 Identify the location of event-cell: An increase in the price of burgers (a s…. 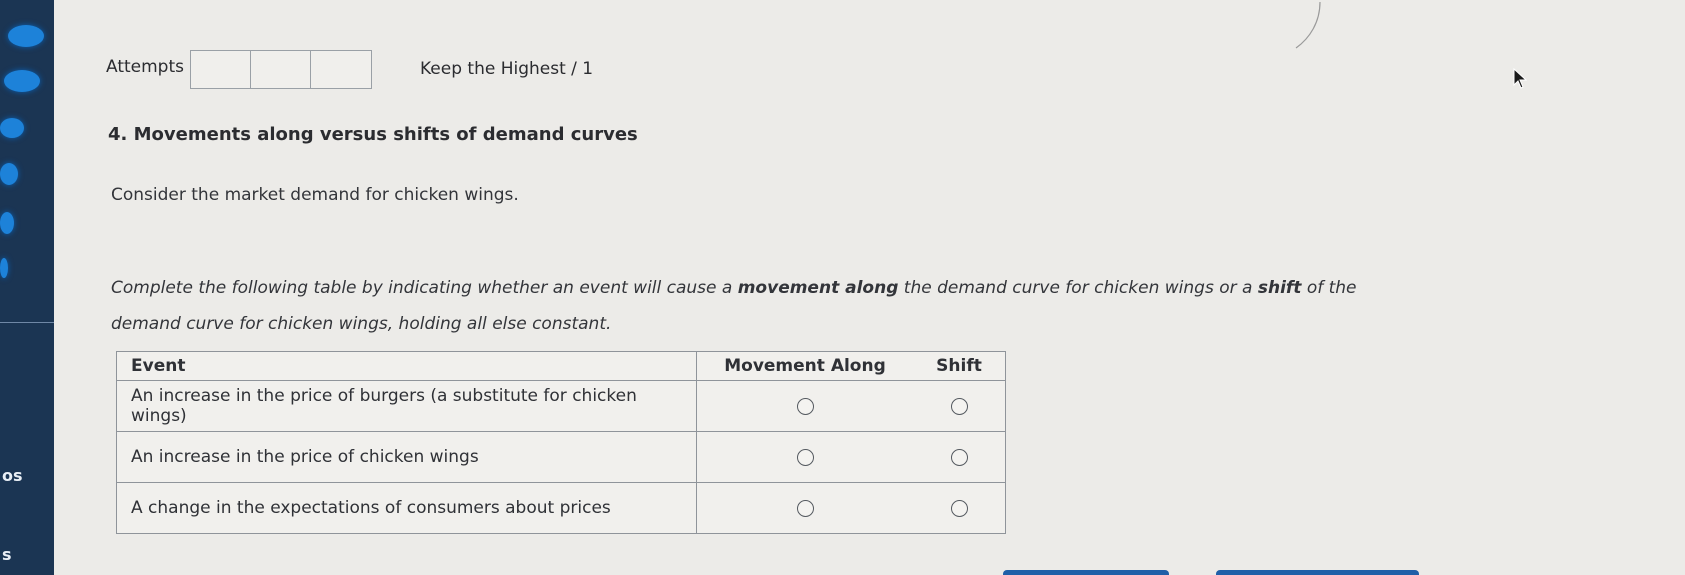
(406, 406).